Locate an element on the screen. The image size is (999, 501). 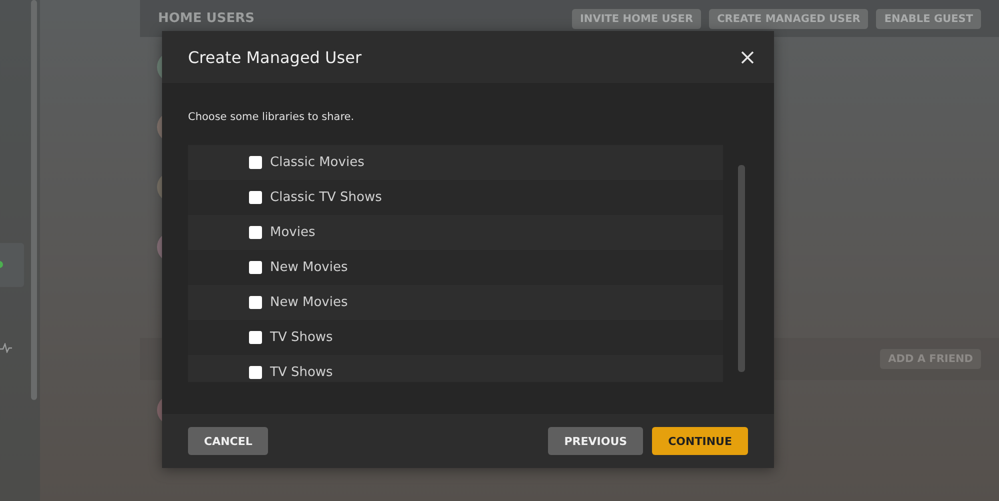
activity-icon is located at coordinates (6, 348).